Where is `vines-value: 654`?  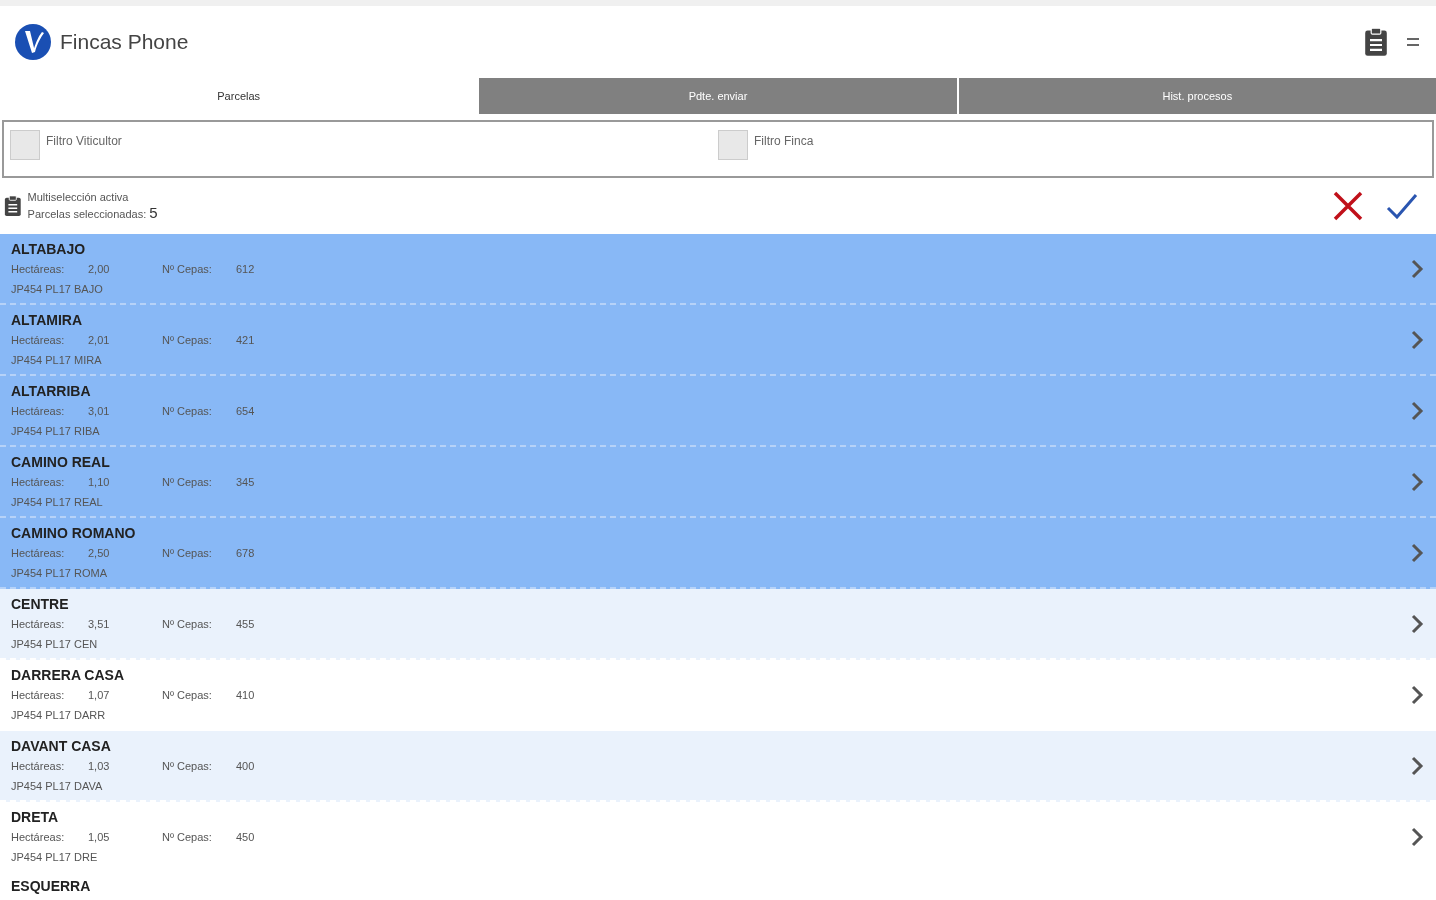
vines-value: 654 is located at coordinates (246, 410).